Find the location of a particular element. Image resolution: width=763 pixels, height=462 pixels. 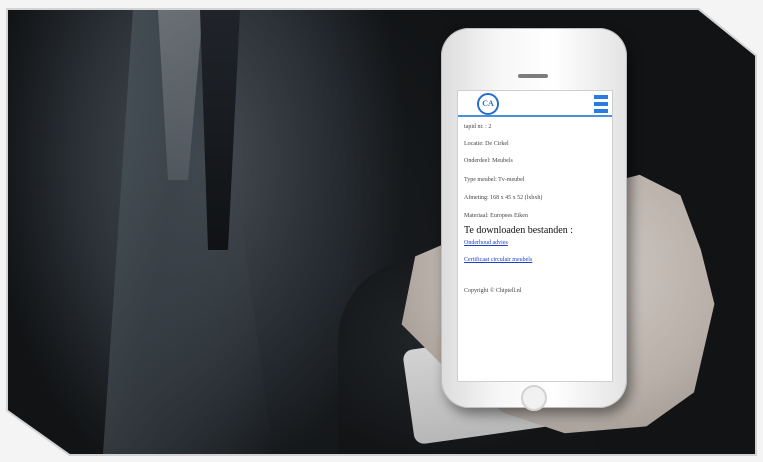

info-line-type: Type meubel: Tv-meubel is located at coordinates (494, 180).